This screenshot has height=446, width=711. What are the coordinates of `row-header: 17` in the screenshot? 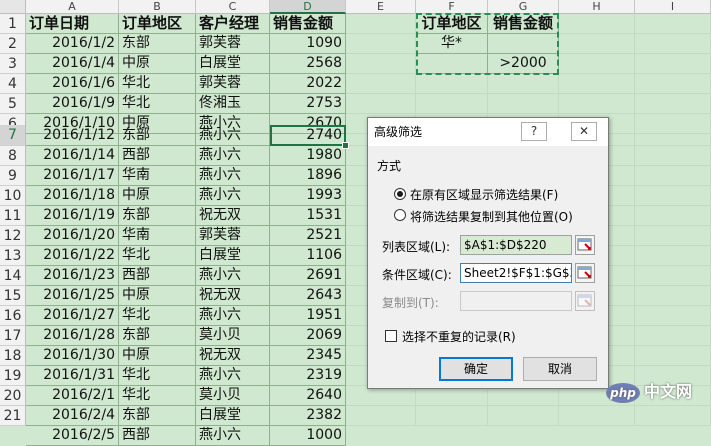 It's located at (13, 336).